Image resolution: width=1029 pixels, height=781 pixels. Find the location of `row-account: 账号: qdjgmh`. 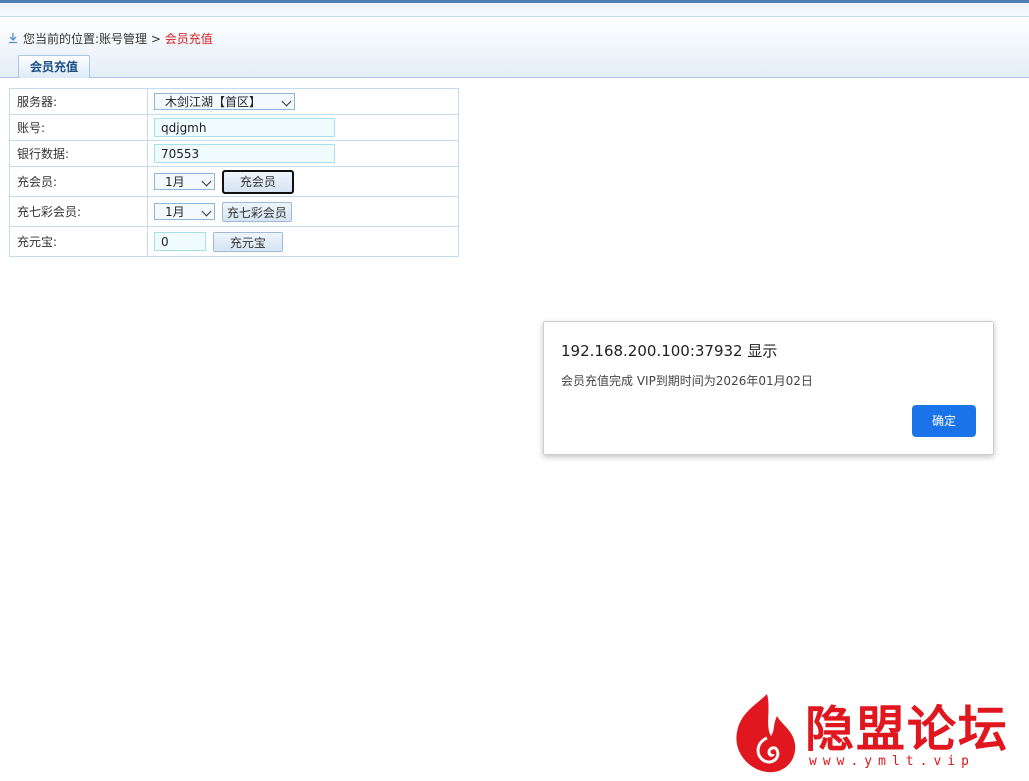

row-account: 账号: qdjgmh is located at coordinates (234, 127).